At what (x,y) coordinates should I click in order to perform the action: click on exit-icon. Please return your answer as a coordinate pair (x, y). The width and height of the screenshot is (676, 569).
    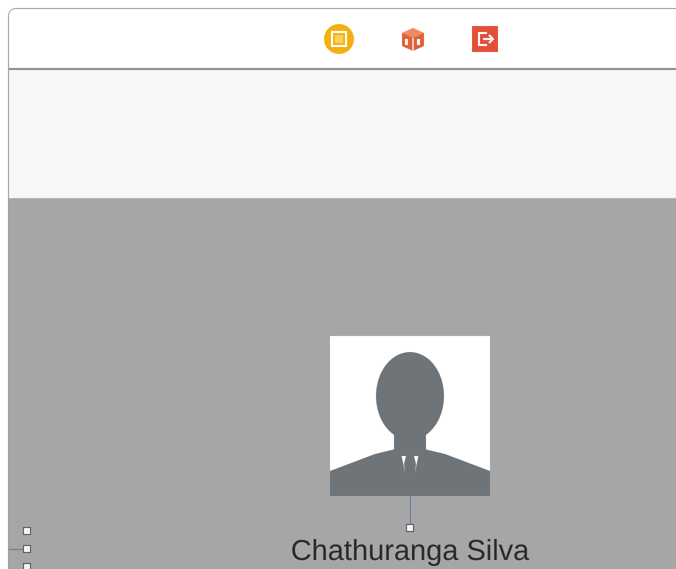
    Looking at the image, I should click on (485, 38).